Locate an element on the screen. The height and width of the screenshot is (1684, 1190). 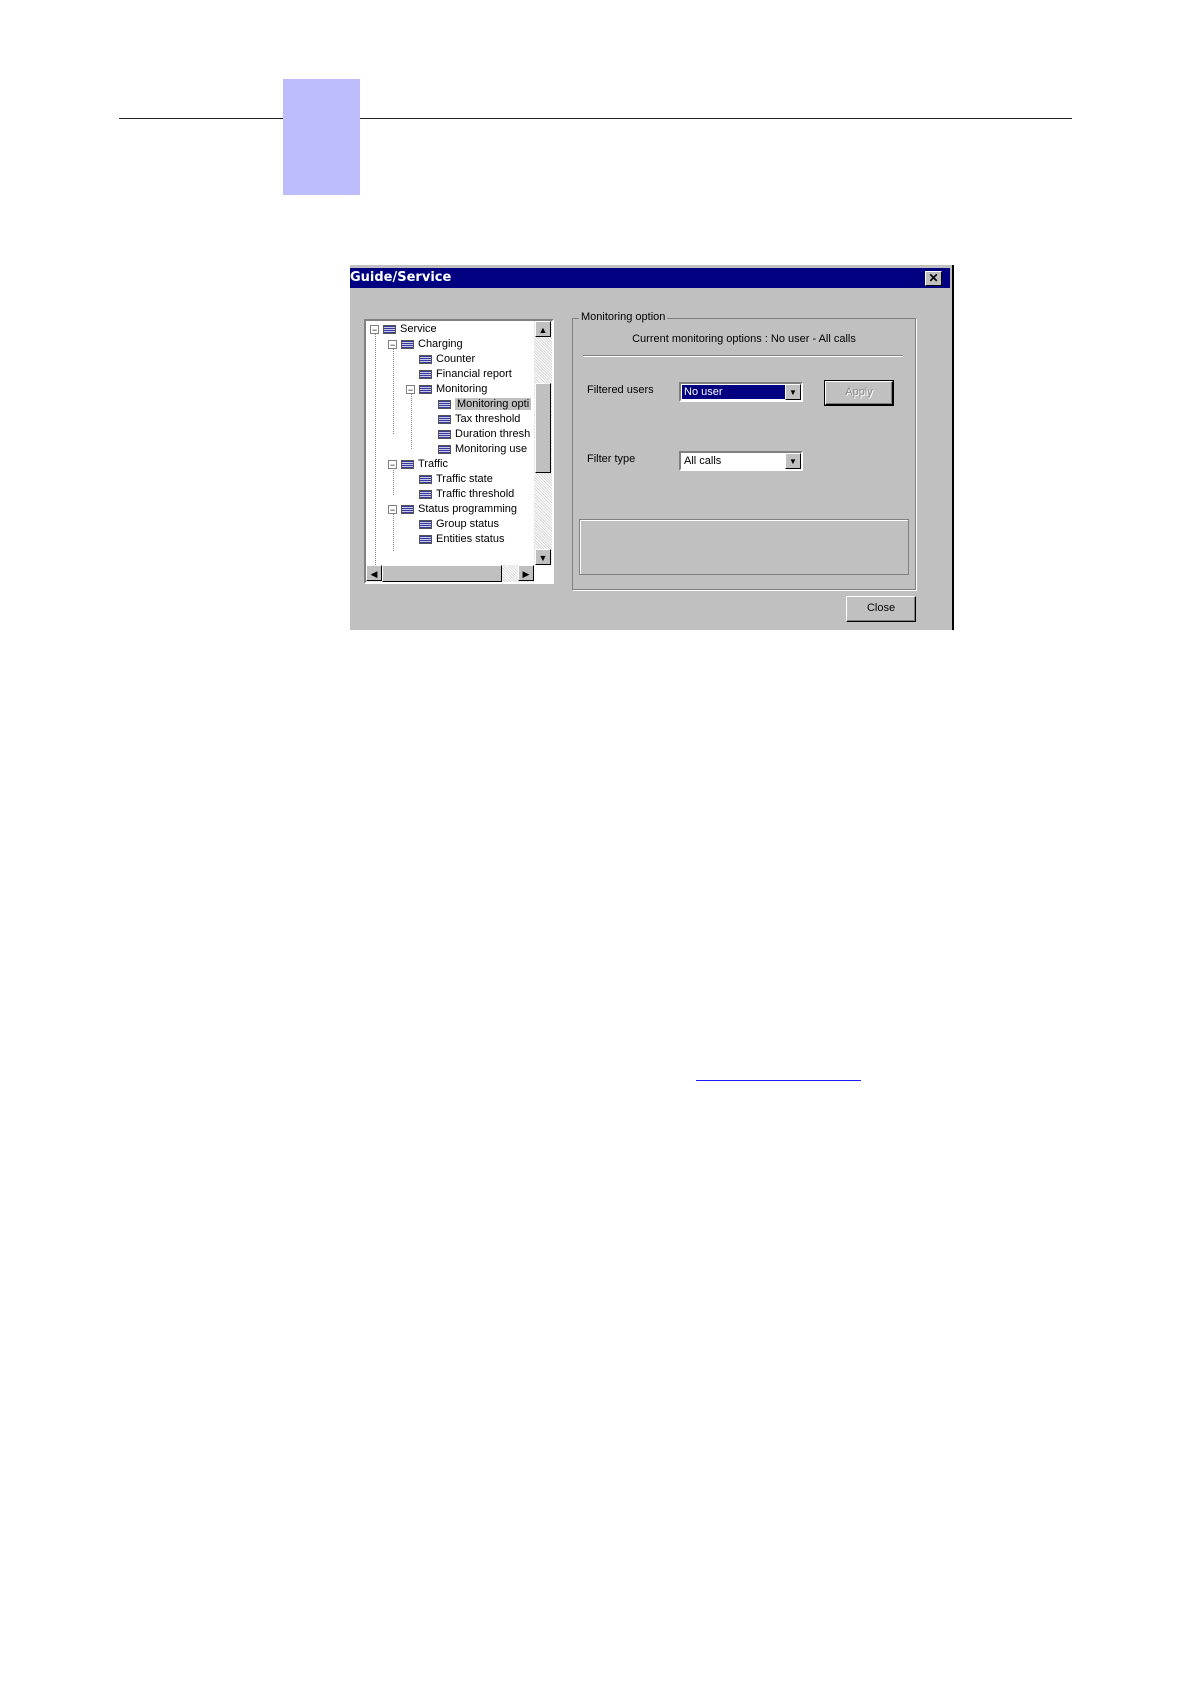
tree-item-status-programming: − Status programming is located at coordinates (452, 509).